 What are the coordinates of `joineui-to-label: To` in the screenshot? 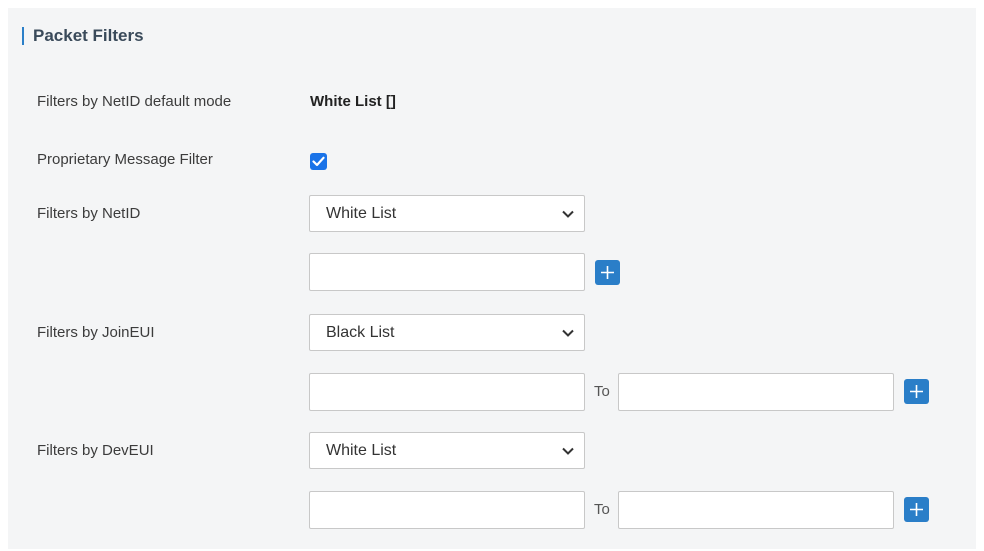 It's located at (602, 391).